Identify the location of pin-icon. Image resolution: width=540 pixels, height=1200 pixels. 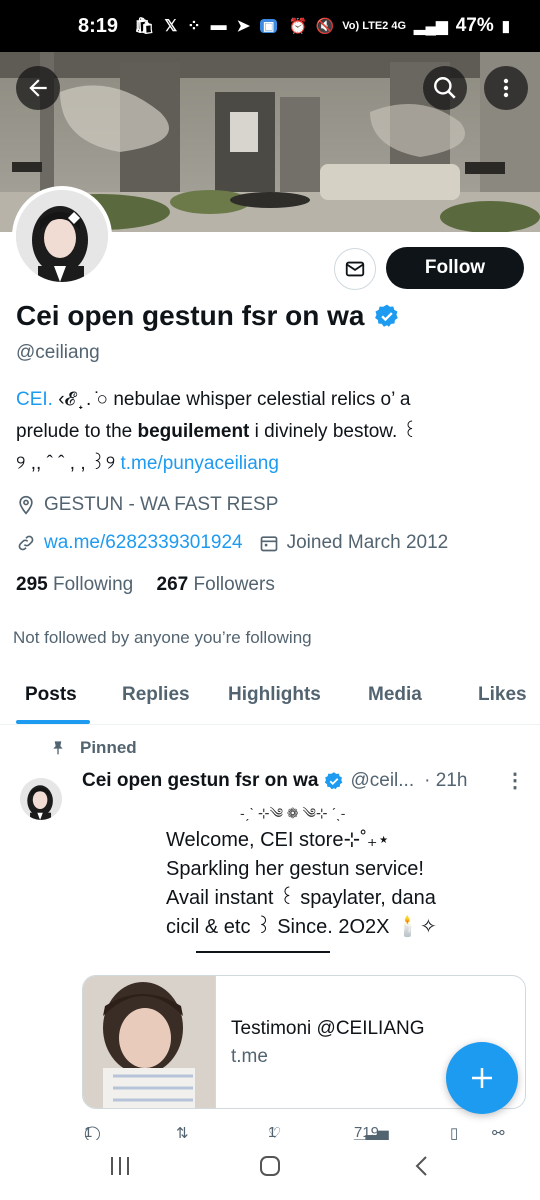
(58, 748).